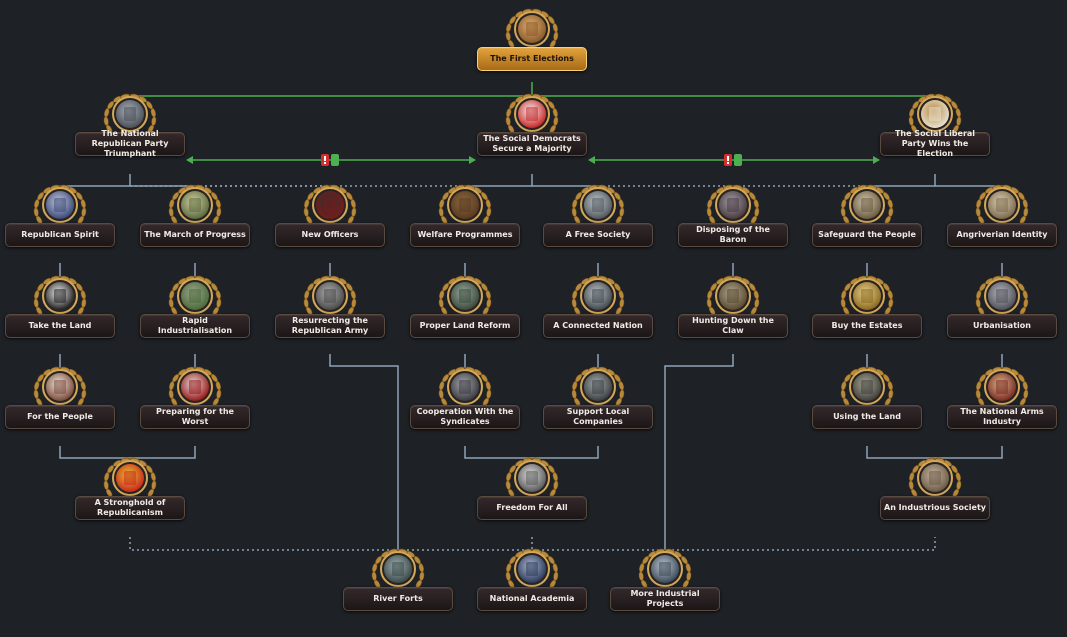 The image size is (1067, 637). I want to click on focus-label: Angriverian Identity, so click(1002, 235).